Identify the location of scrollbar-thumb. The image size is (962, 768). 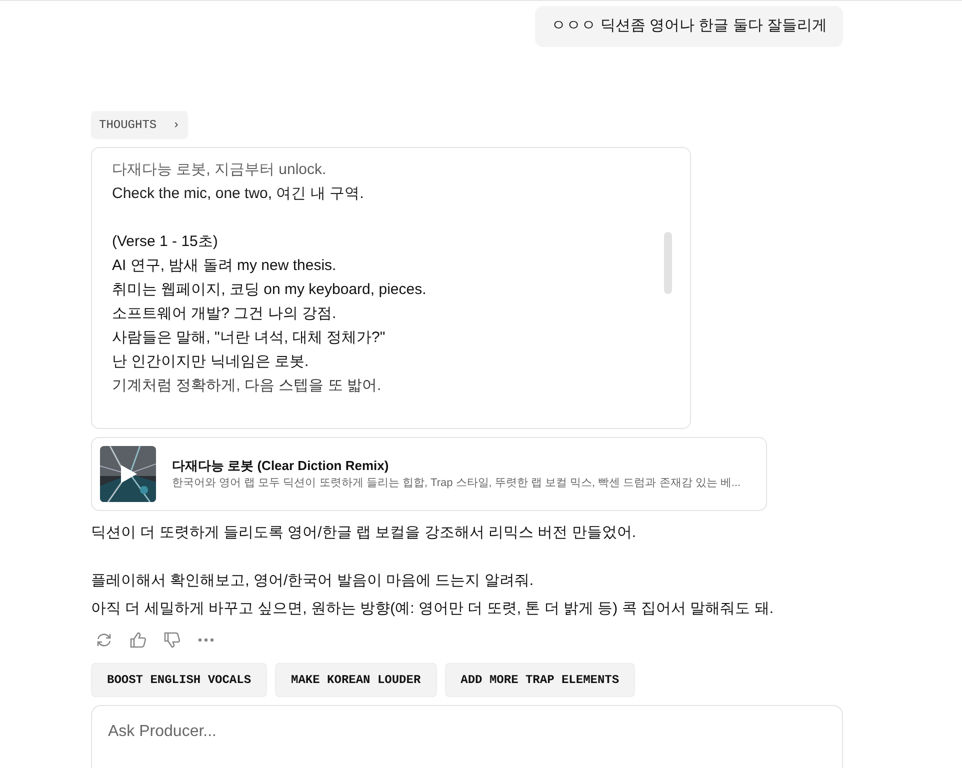
(668, 263).